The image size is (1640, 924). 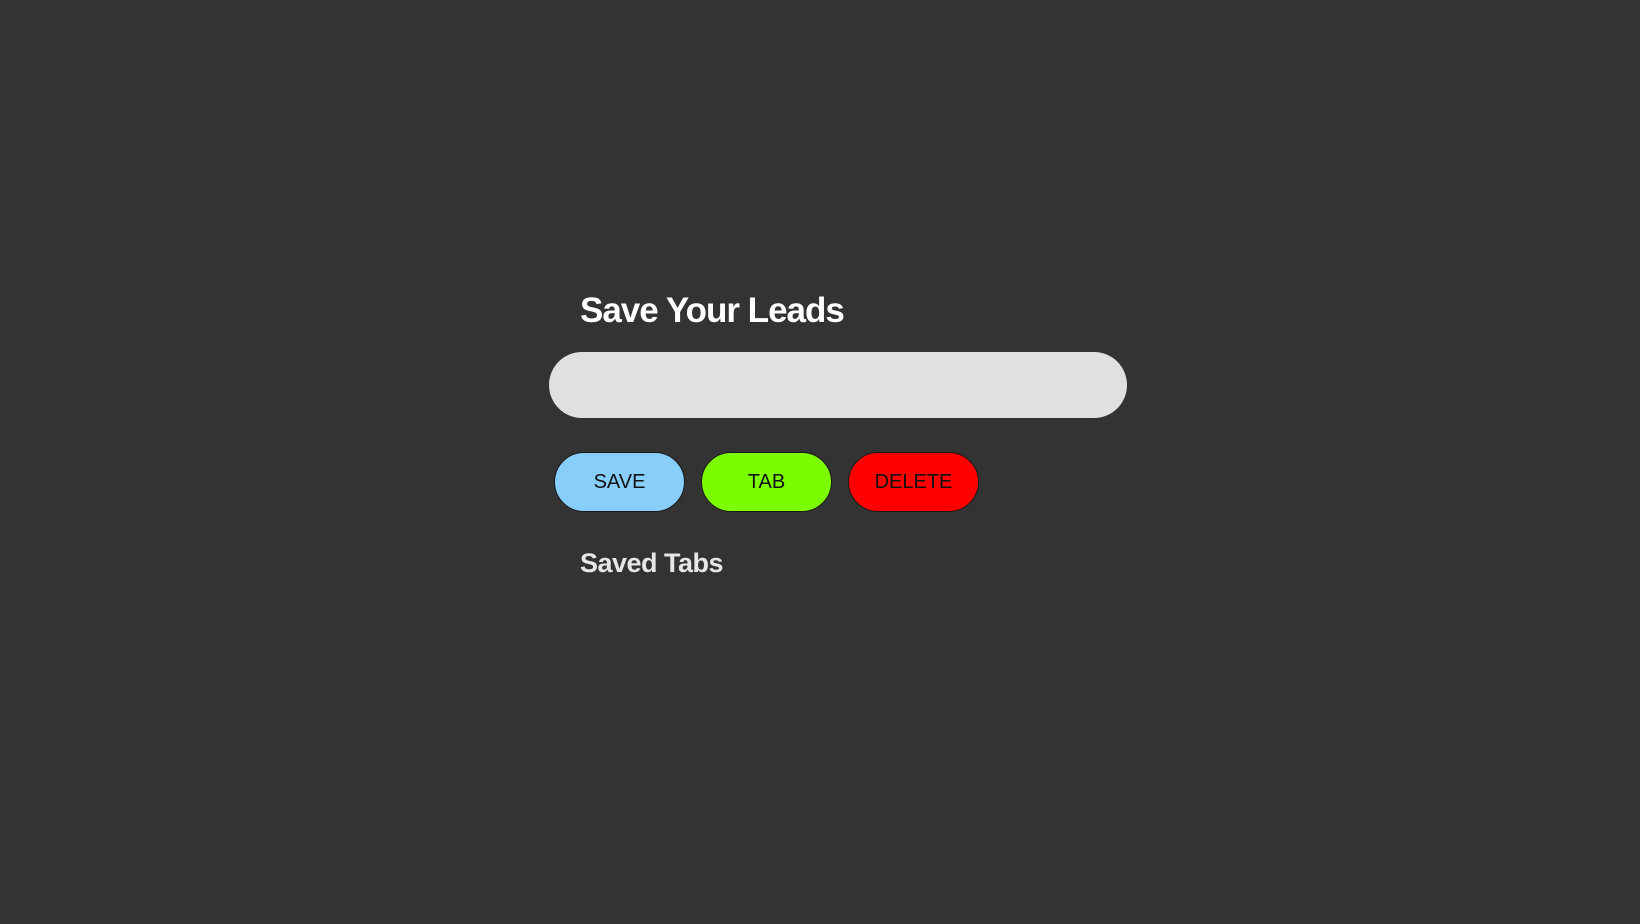 What do you see at coordinates (619, 482) in the screenshot?
I see `save-button: SAVE` at bounding box center [619, 482].